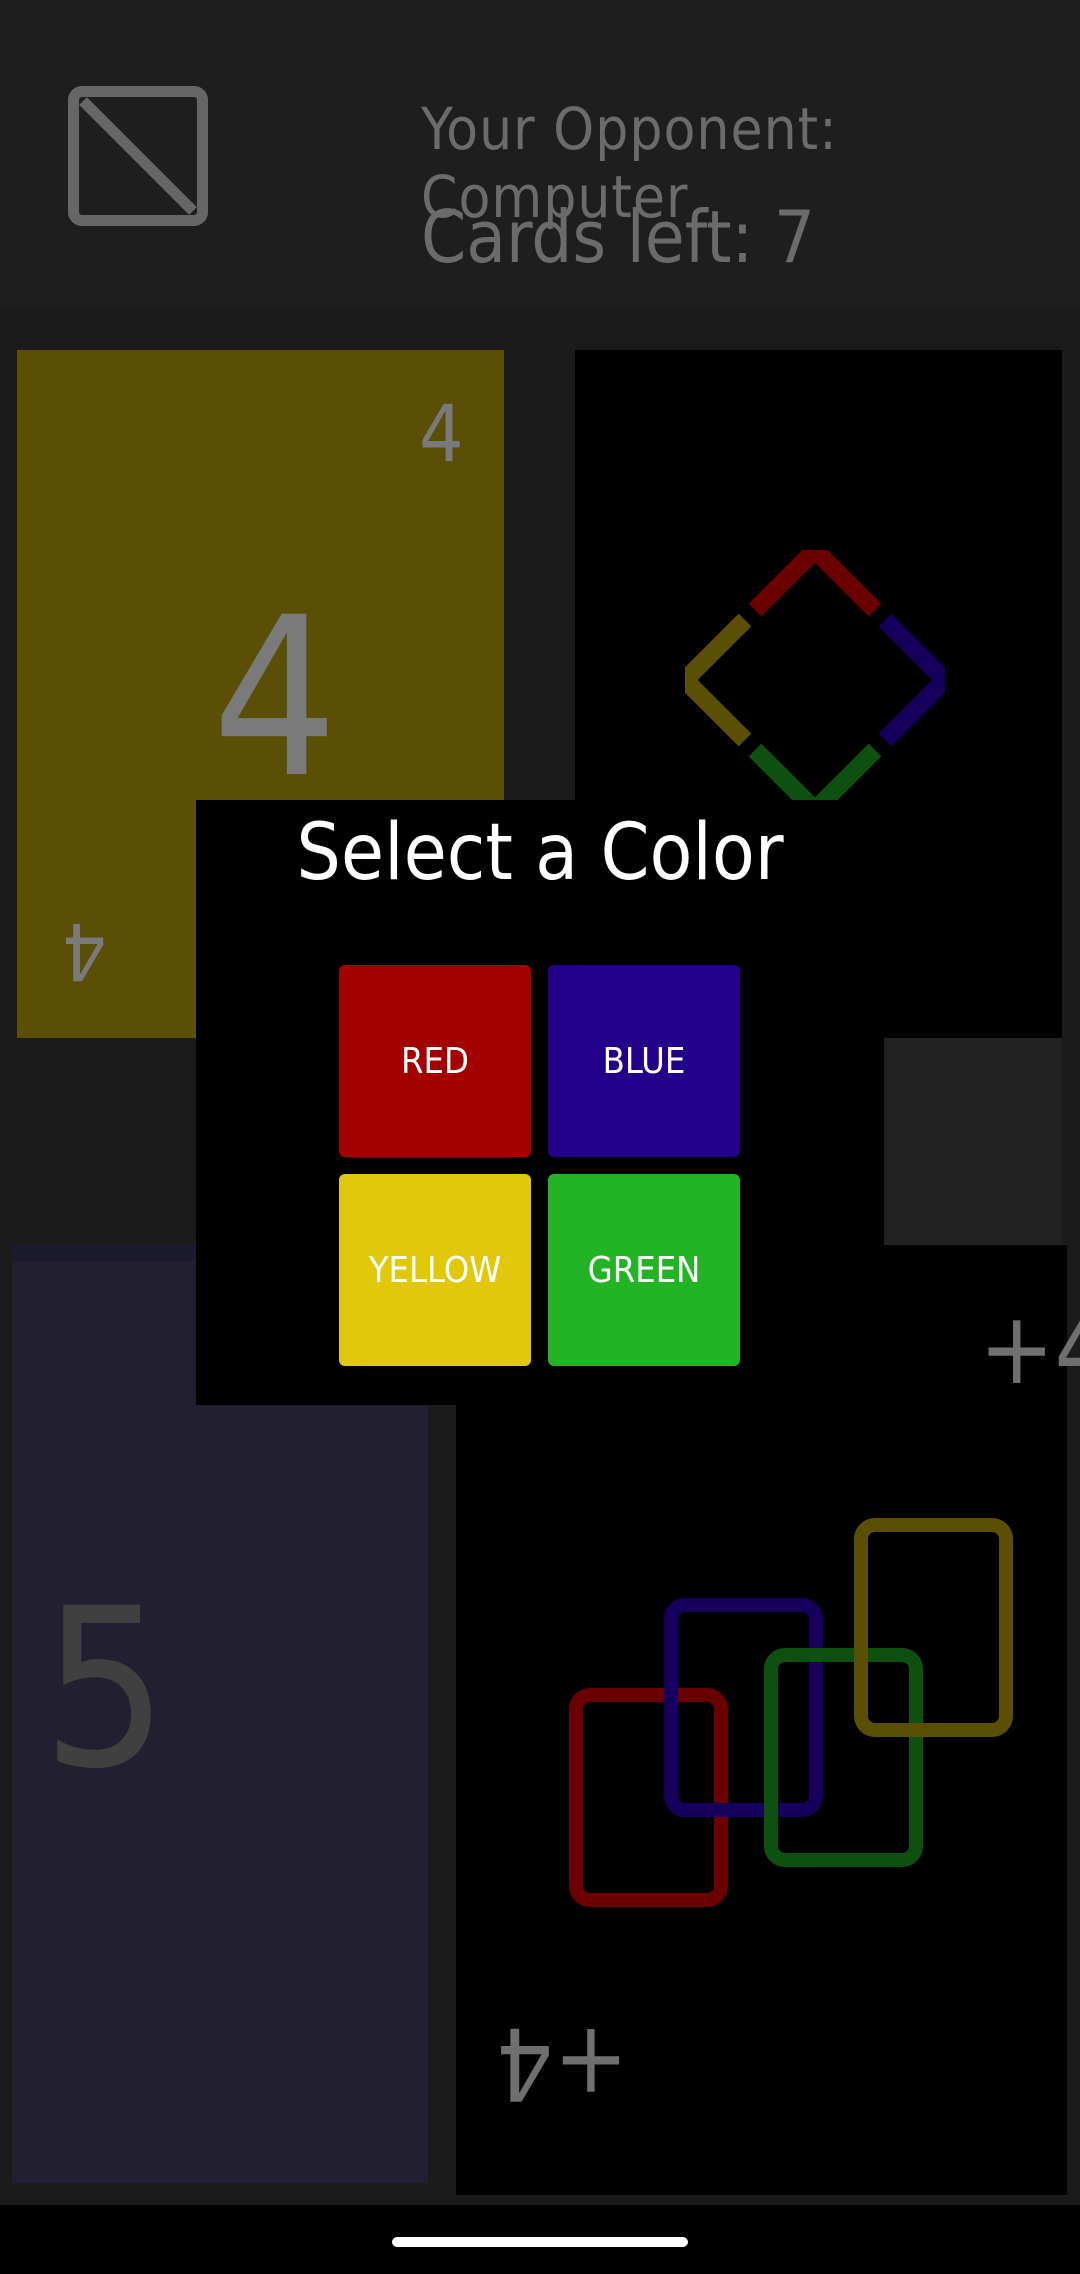 This screenshot has width=1080, height=2274. I want to click on background-panel, so click(973, 1141).